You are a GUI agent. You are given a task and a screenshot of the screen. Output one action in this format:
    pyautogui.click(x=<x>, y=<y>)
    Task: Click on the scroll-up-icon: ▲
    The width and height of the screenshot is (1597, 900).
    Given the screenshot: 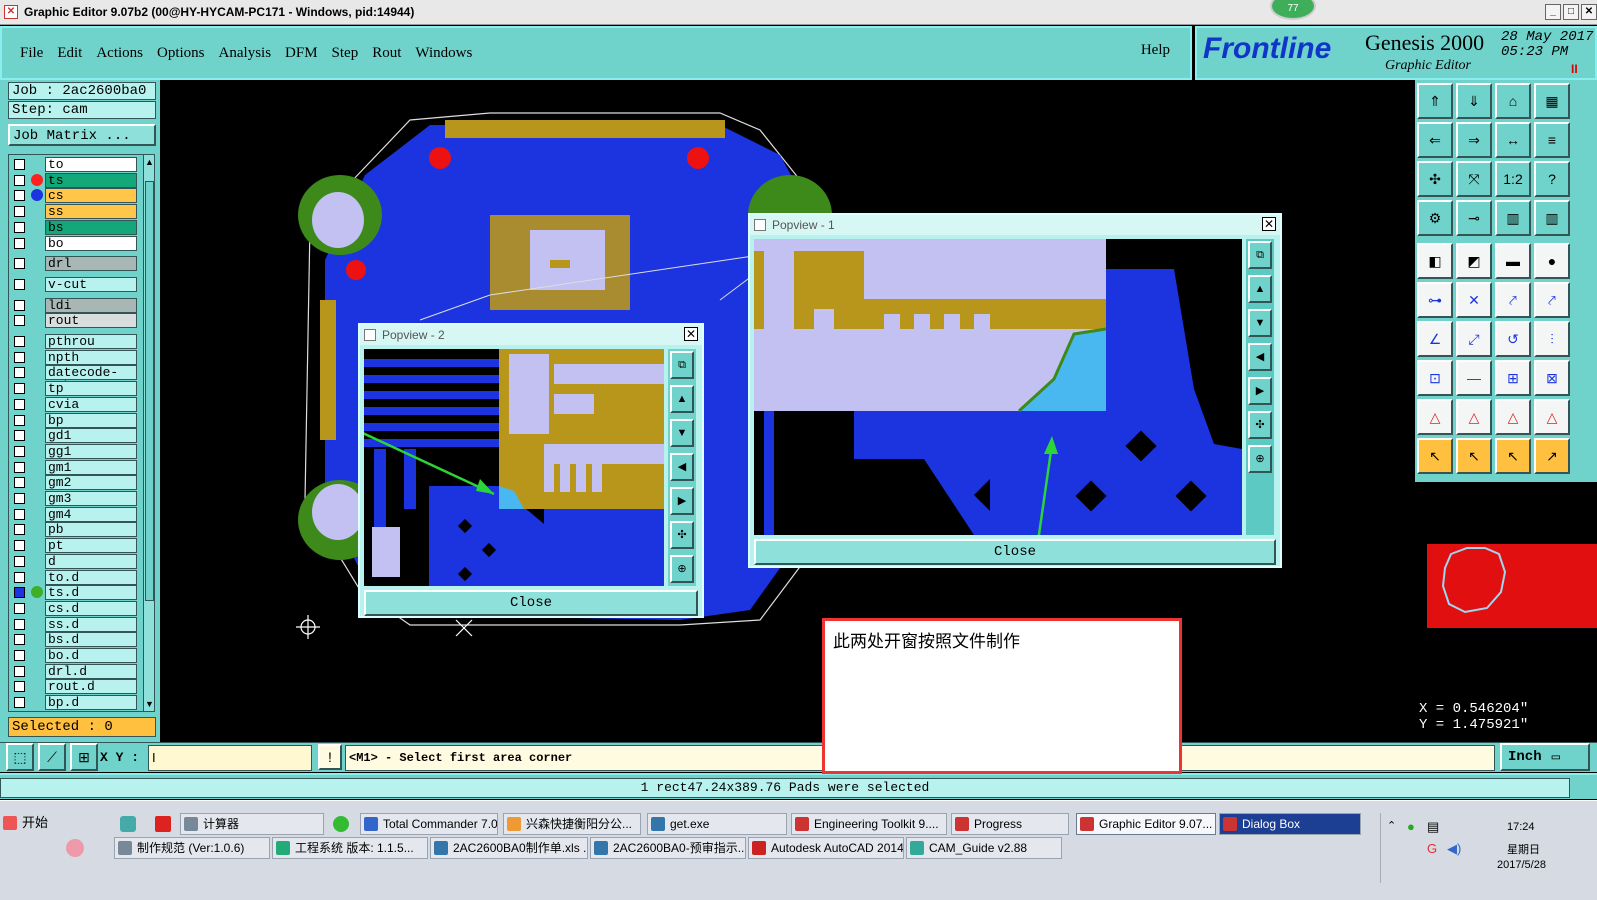 What is the action you would take?
    pyautogui.click(x=149, y=162)
    